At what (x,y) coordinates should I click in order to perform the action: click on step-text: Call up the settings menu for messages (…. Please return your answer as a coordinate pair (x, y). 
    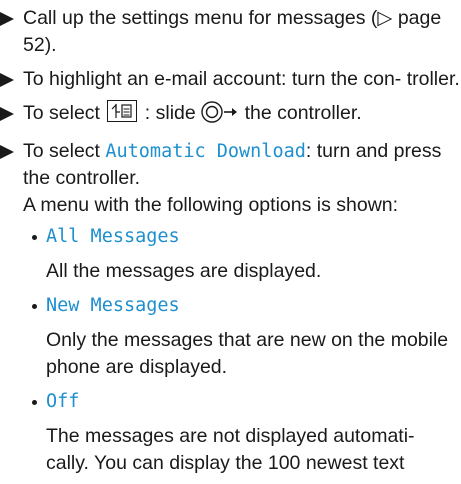
    Looking at the image, I should click on (232, 31).